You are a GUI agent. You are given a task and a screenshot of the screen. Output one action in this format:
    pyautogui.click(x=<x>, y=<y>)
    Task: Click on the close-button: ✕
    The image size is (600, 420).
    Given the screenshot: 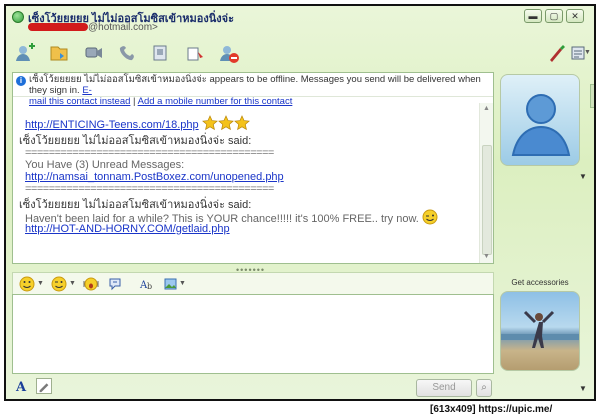 What is the action you would take?
    pyautogui.click(x=575, y=16)
    